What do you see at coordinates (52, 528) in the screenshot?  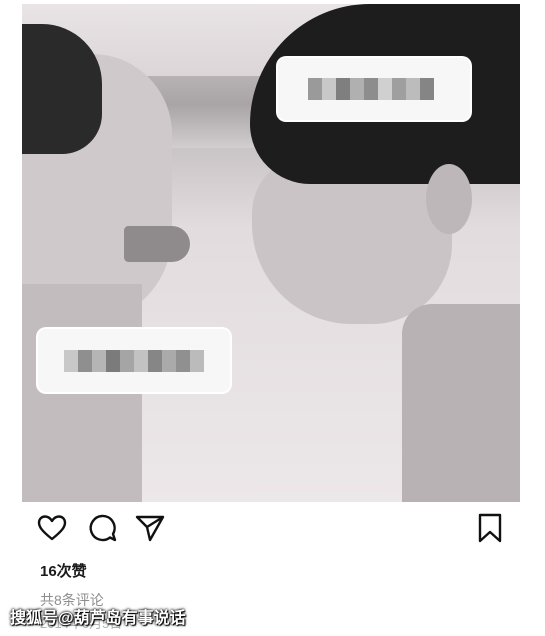 I see `heart-outline-icon` at bounding box center [52, 528].